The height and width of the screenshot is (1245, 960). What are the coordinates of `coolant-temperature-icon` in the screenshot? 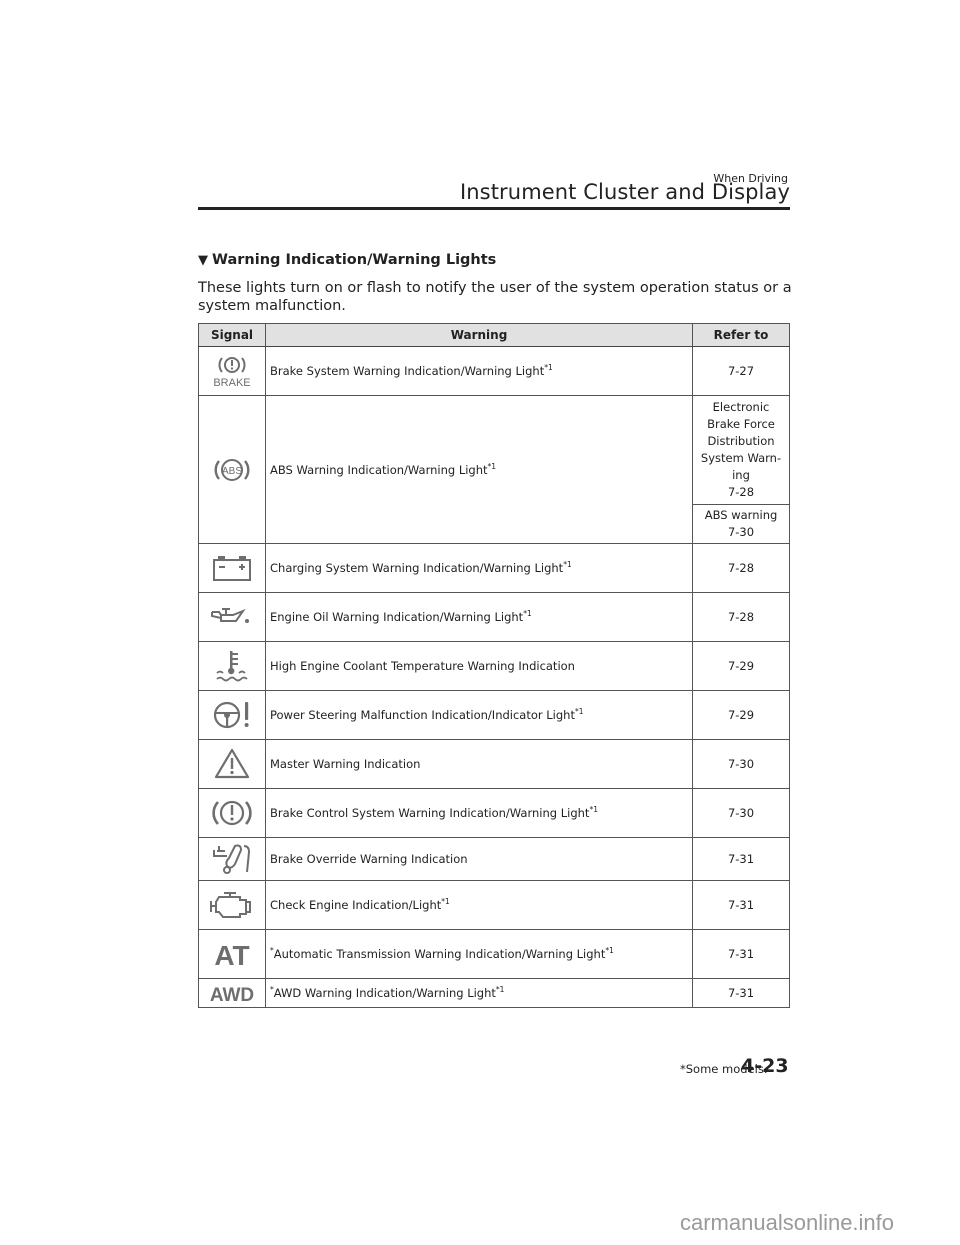 It's located at (232, 666).